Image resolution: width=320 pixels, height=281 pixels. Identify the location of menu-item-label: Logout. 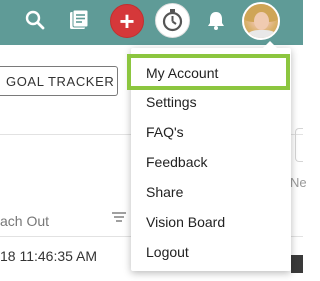
(167, 252).